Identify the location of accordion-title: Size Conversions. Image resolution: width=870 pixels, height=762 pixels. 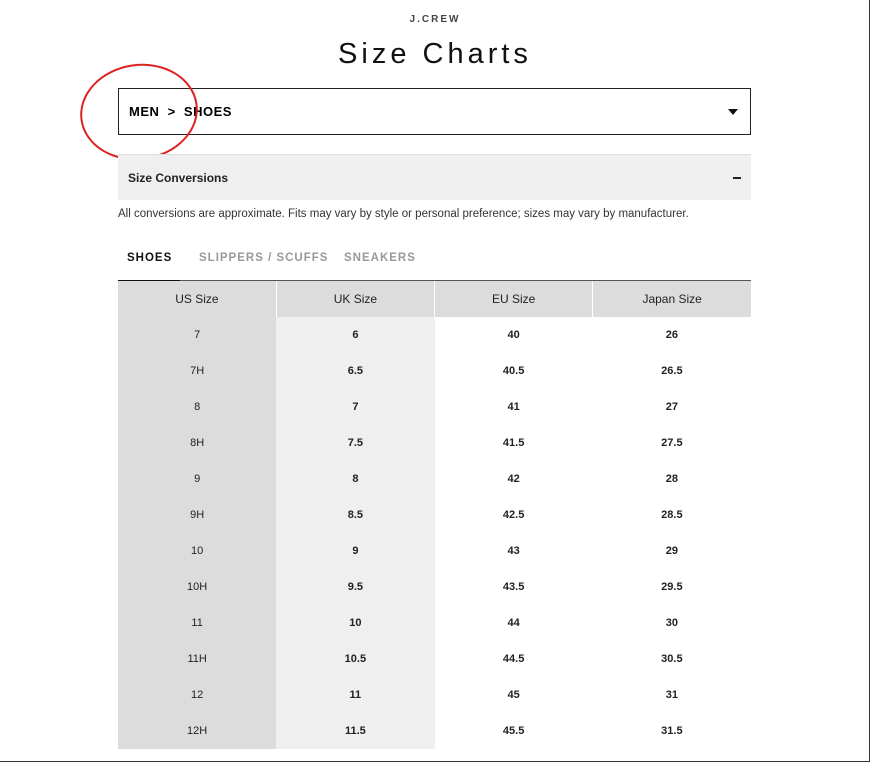
(178, 177).